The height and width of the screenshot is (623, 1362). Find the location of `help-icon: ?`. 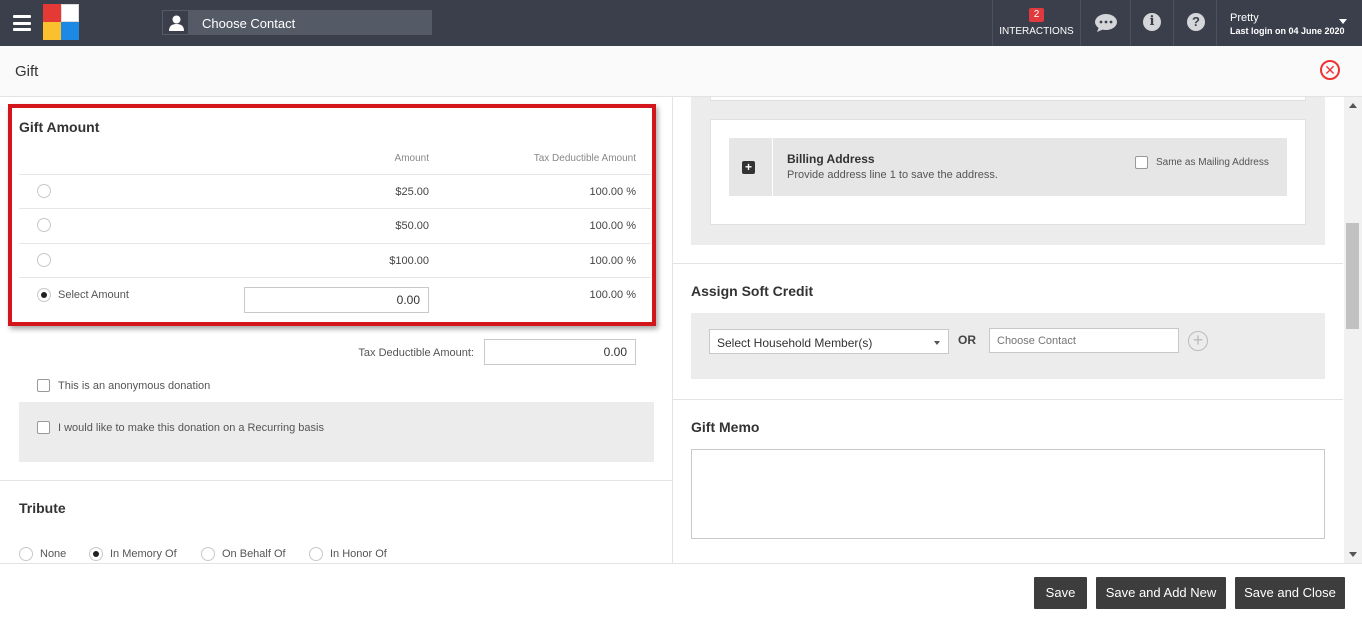

help-icon: ? is located at coordinates (1196, 22).